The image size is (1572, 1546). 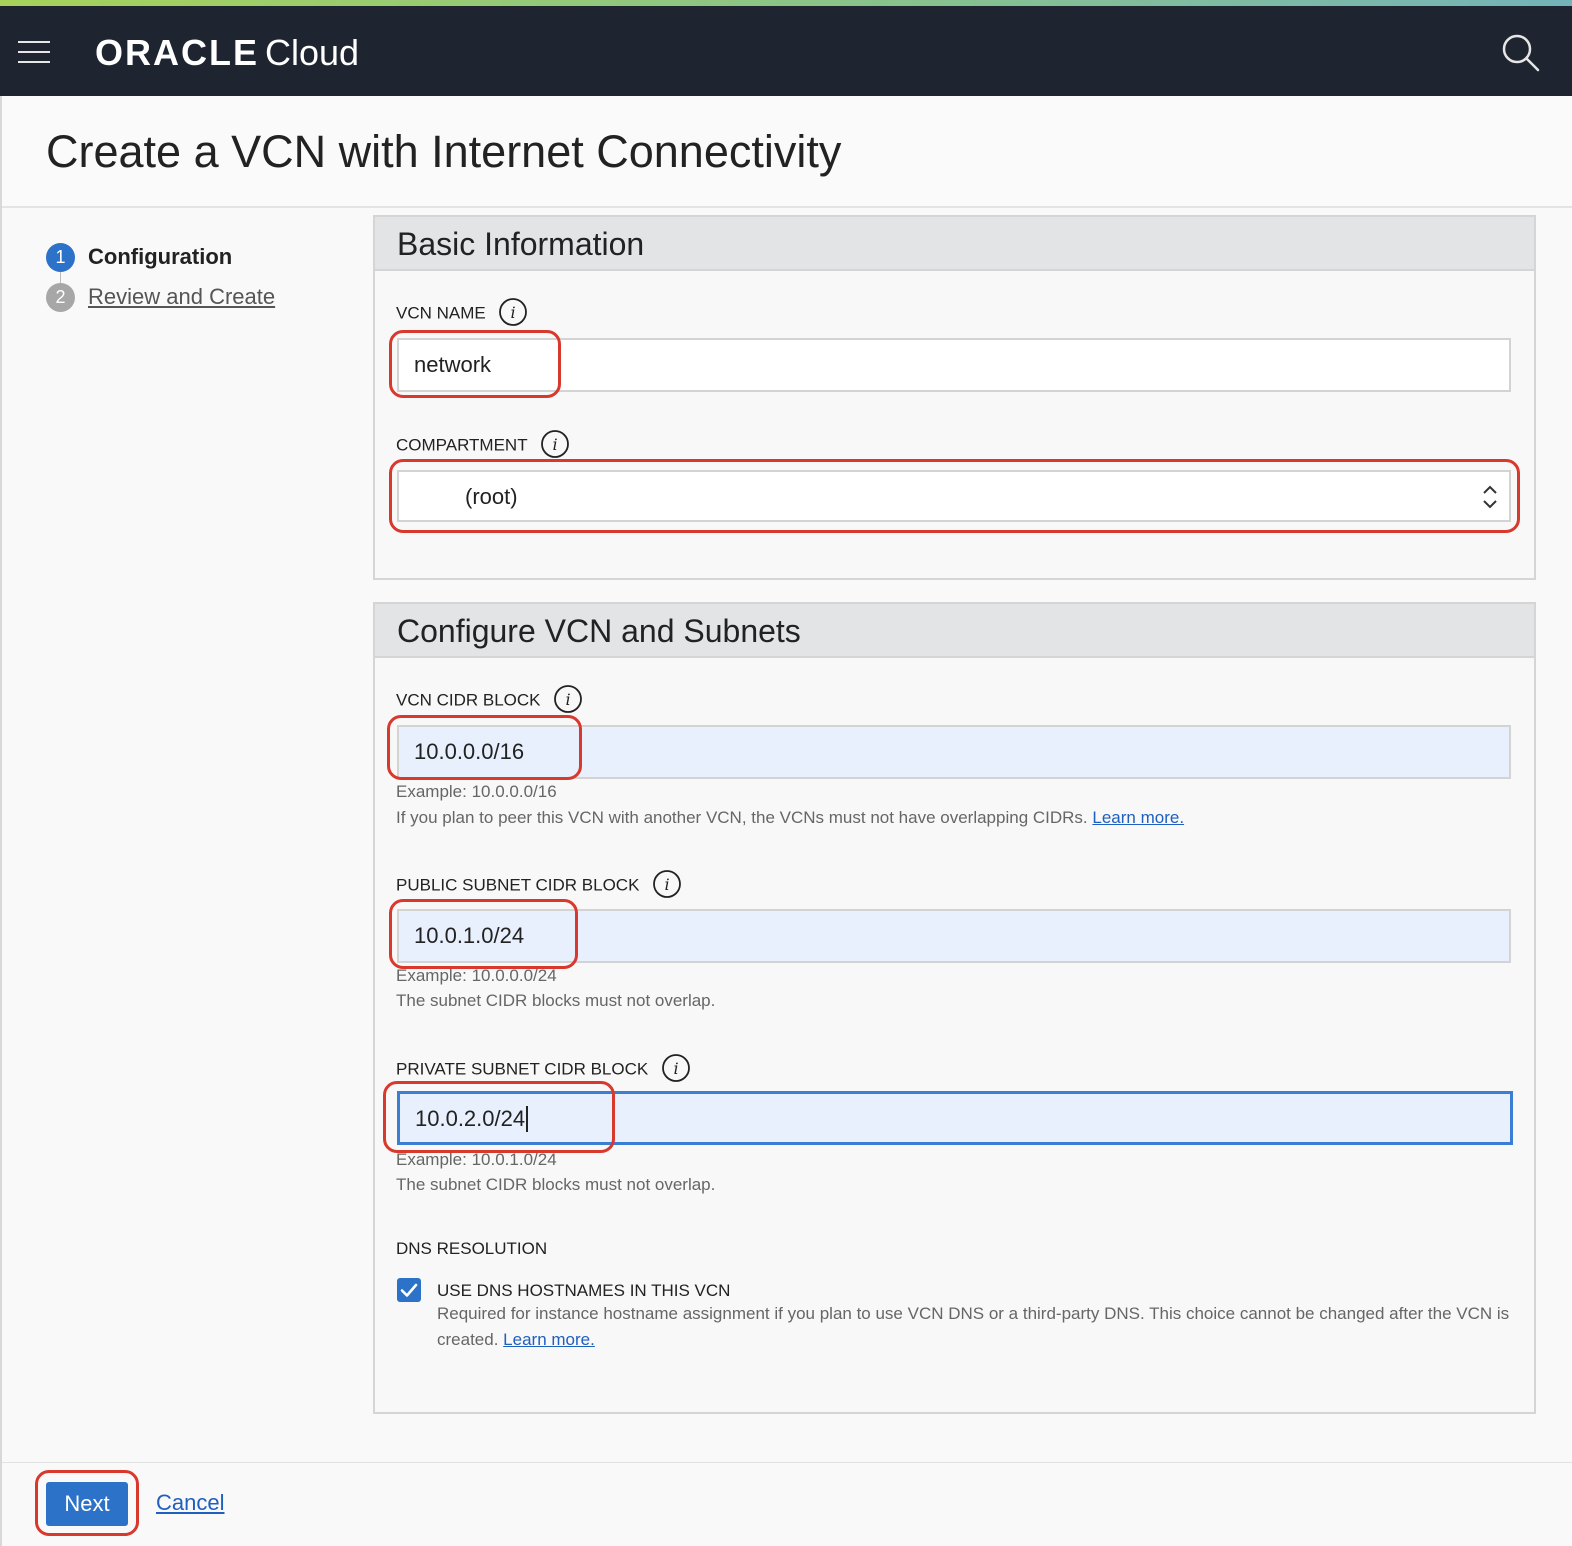 What do you see at coordinates (181, 297) in the screenshot?
I see `step-link-review-and-create: Review and Create` at bounding box center [181, 297].